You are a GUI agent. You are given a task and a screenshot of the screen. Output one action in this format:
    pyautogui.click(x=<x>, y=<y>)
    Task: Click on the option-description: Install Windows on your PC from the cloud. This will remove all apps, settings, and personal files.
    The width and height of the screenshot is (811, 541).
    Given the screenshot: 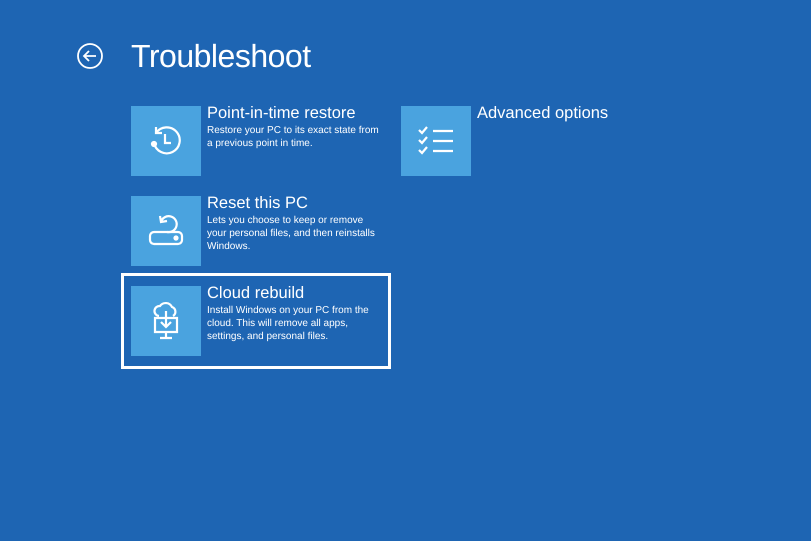 What is the action you would take?
    pyautogui.click(x=288, y=323)
    